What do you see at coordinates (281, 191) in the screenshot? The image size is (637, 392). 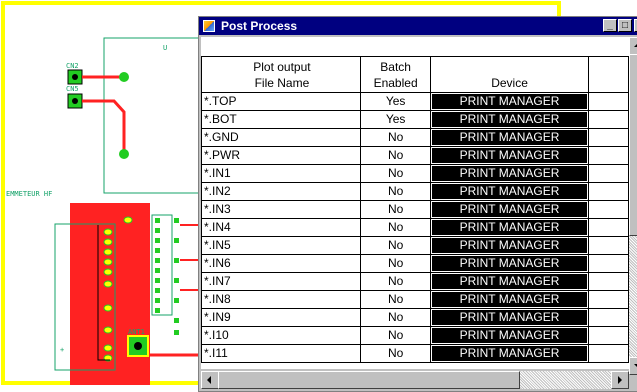 I see `cell-file-name: *.IN2` at bounding box center [281, 191].